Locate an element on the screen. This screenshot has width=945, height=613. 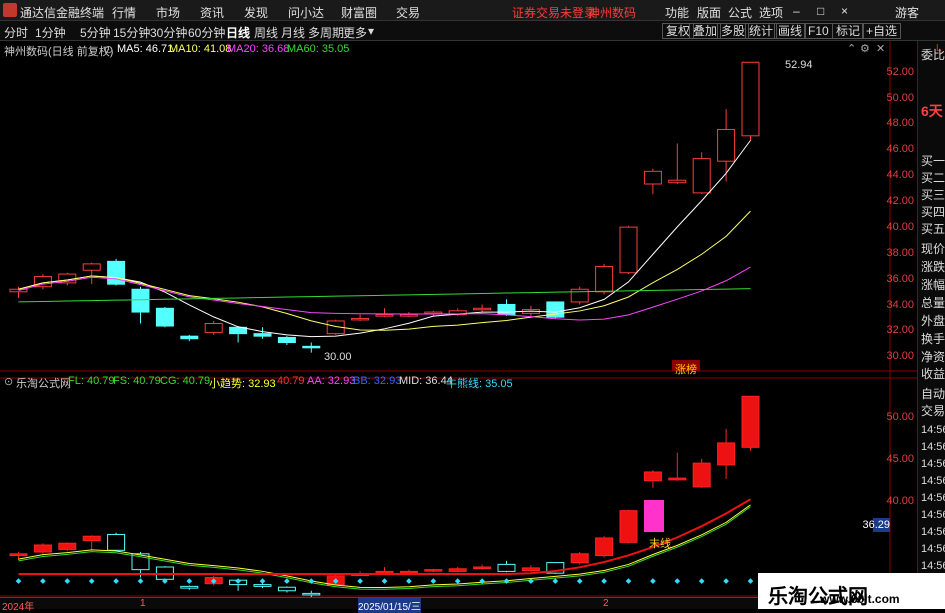
y-tick: 44.00 is located at coordinates (900, 175).